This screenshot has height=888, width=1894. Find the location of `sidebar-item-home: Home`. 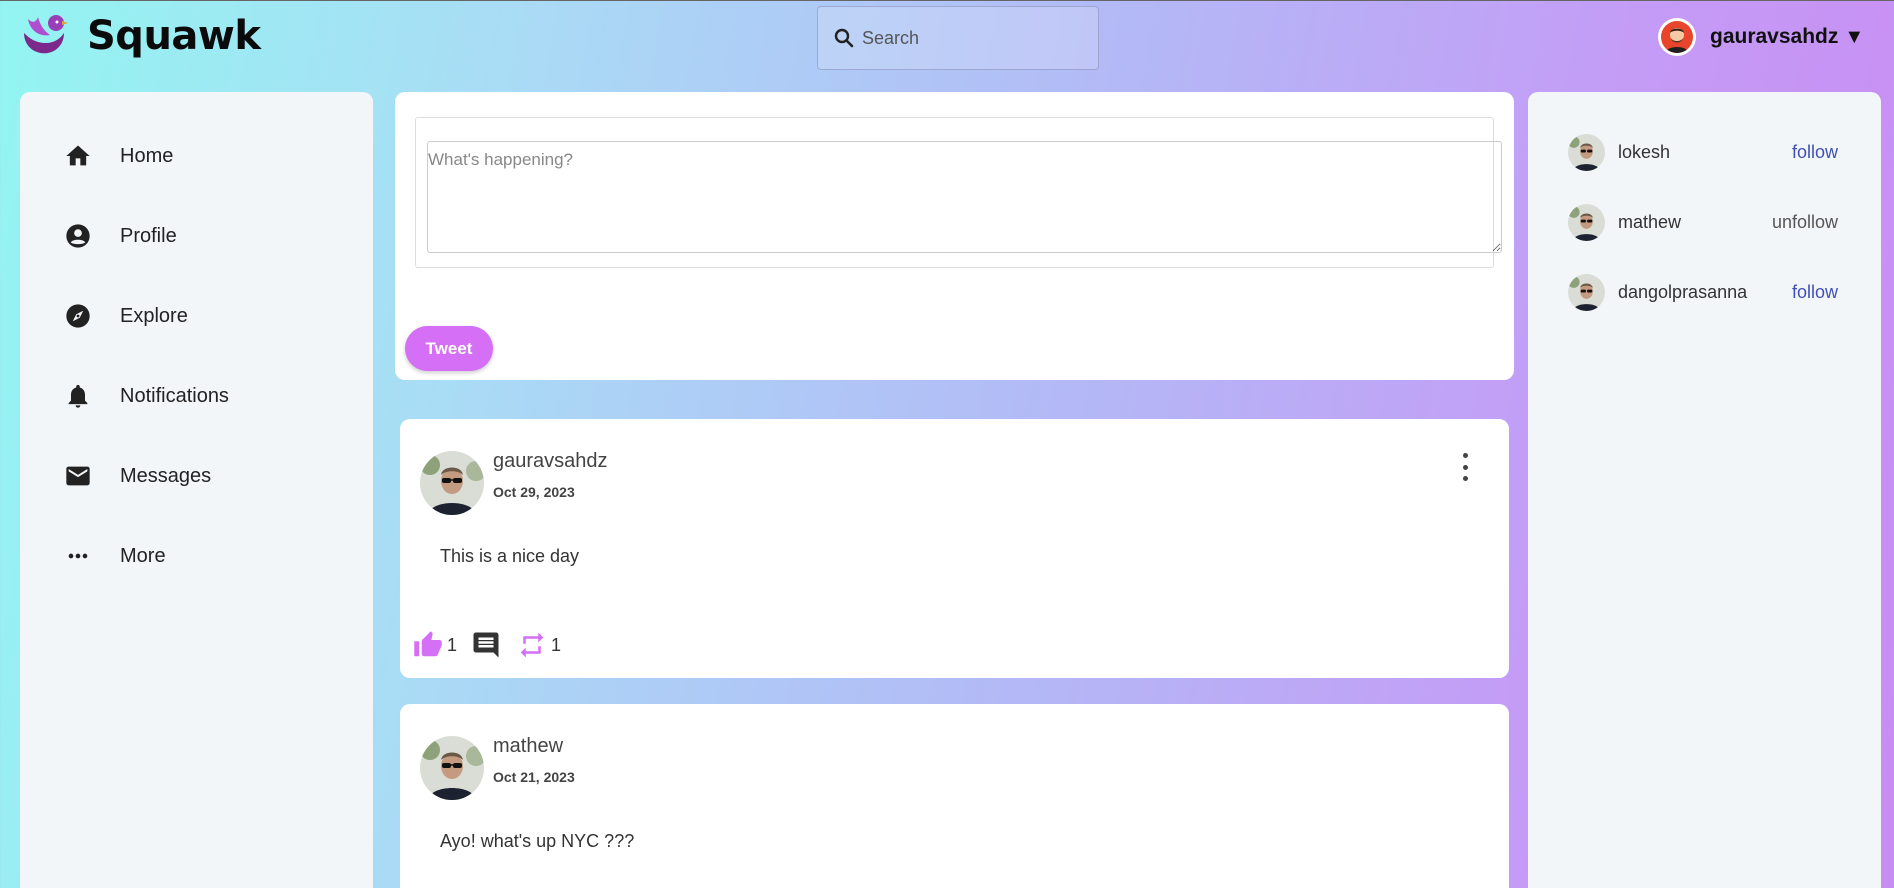

sidebar-item-home: Home is located at coordinates (118, 156).